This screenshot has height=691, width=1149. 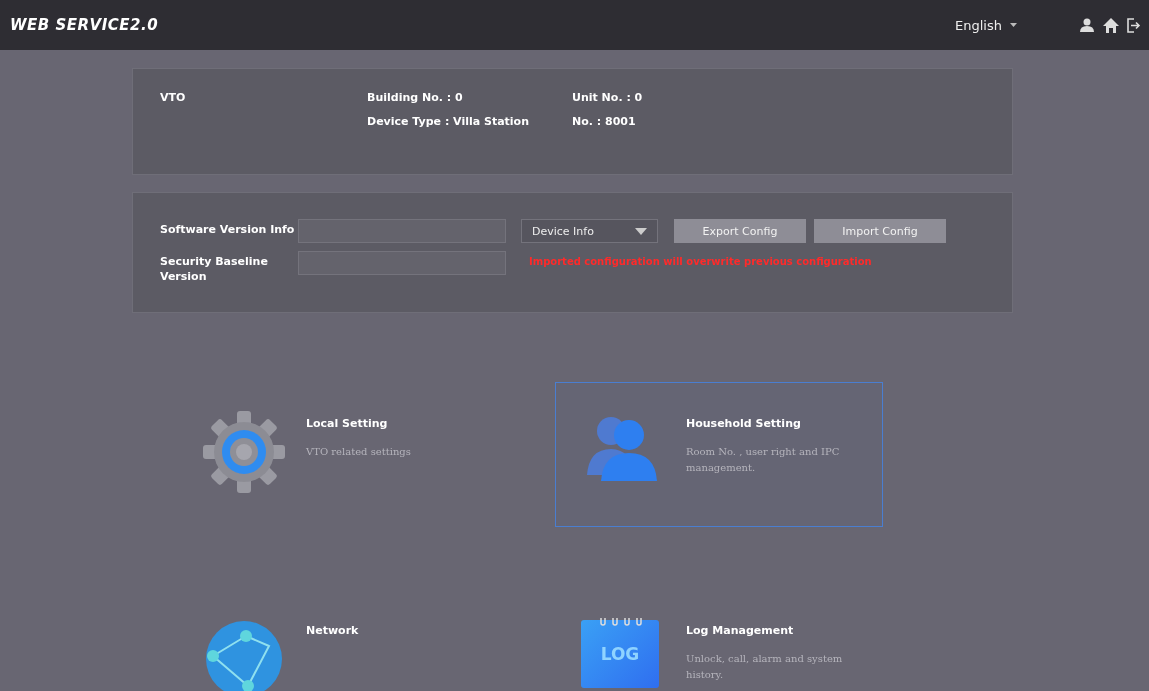 I want to click on settings-tile: LOG Log Management Unlock, call, alarm and system history., so click(x=719, y=640).